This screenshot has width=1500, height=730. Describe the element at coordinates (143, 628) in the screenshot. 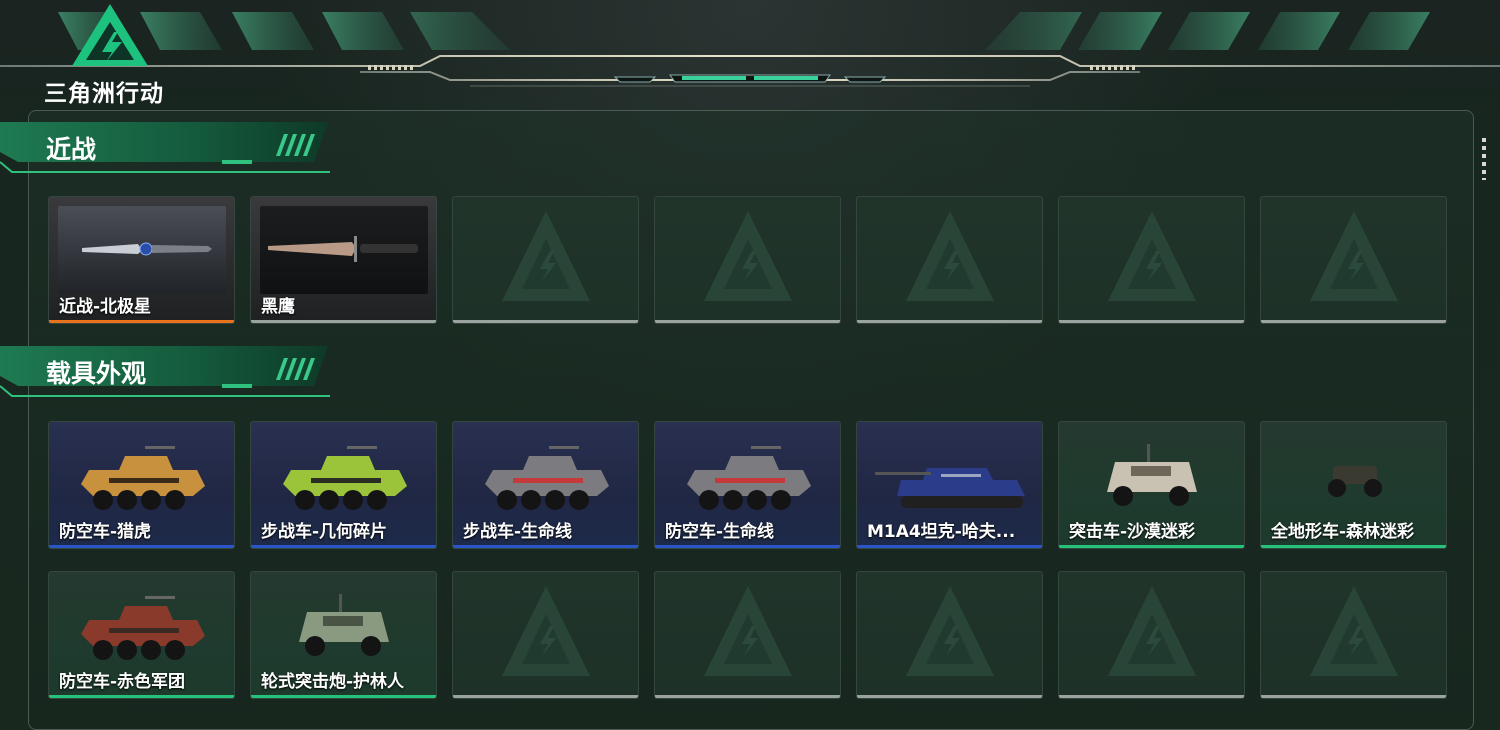

I see `apc-red-legion-image` at that location.